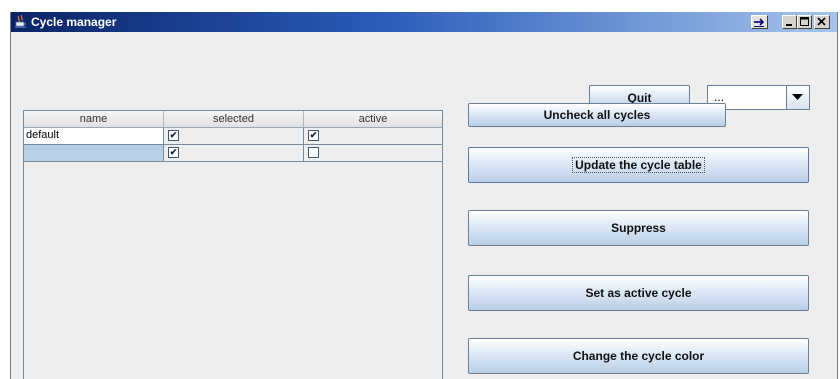  I want to click on pin-arrow-icon, so click(759, 22).